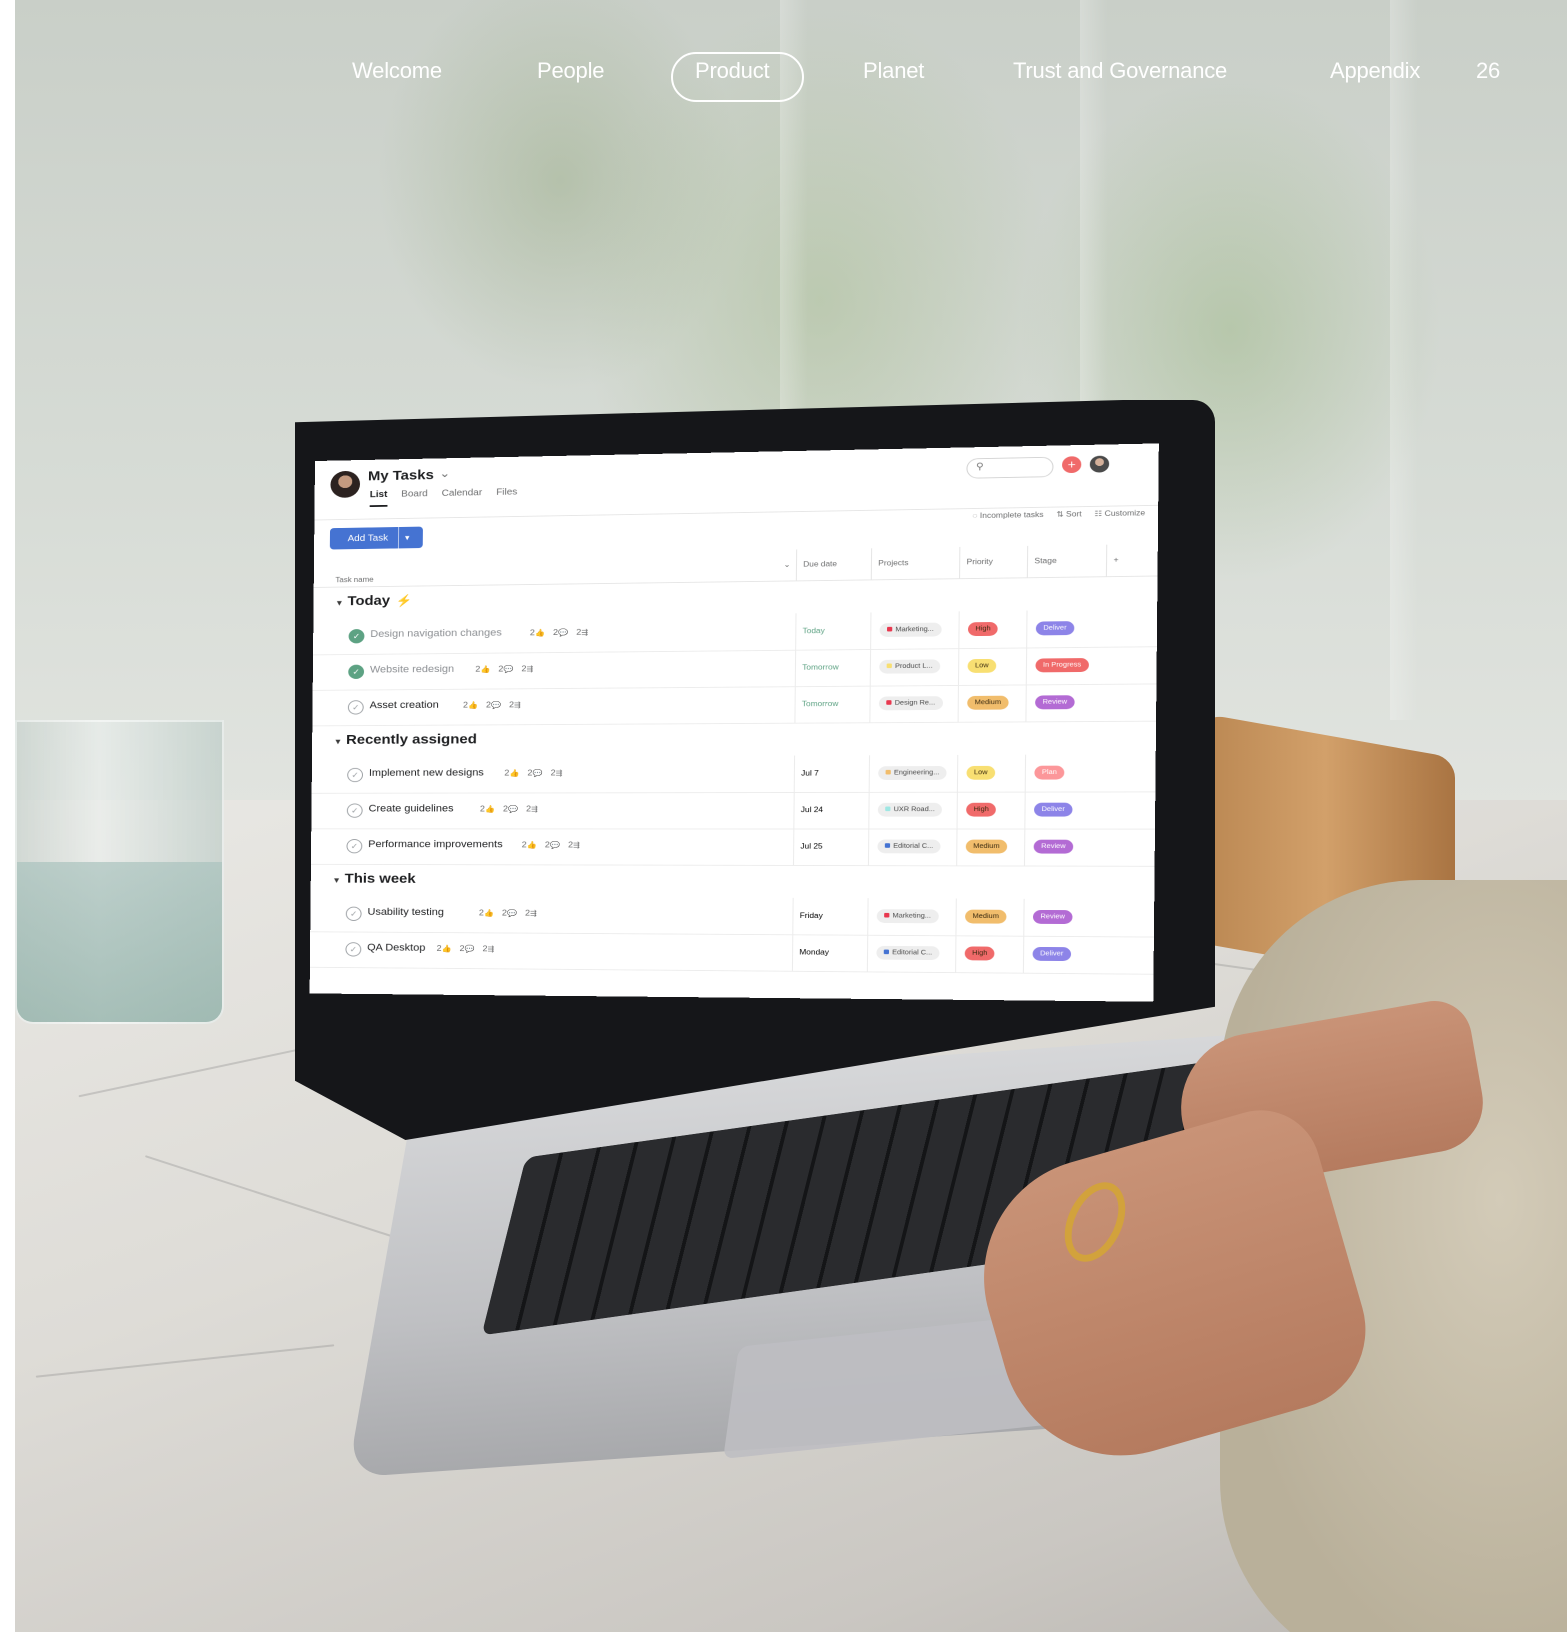  Describe the element at coordinates (407, 538) in the screenshot. I see `chevron-down-icon: ▾` at that location.